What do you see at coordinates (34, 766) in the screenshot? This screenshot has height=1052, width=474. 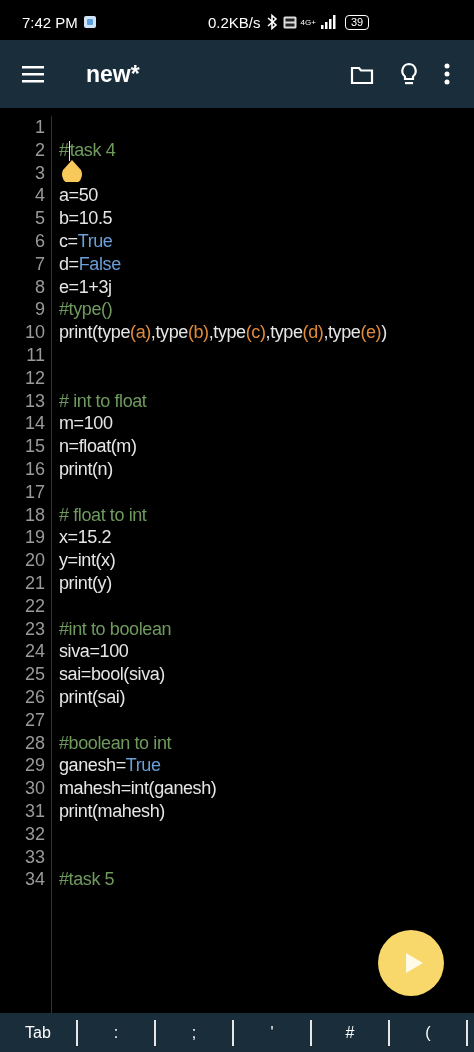 I see `line-number: 29` at bounding box center [34, 766].